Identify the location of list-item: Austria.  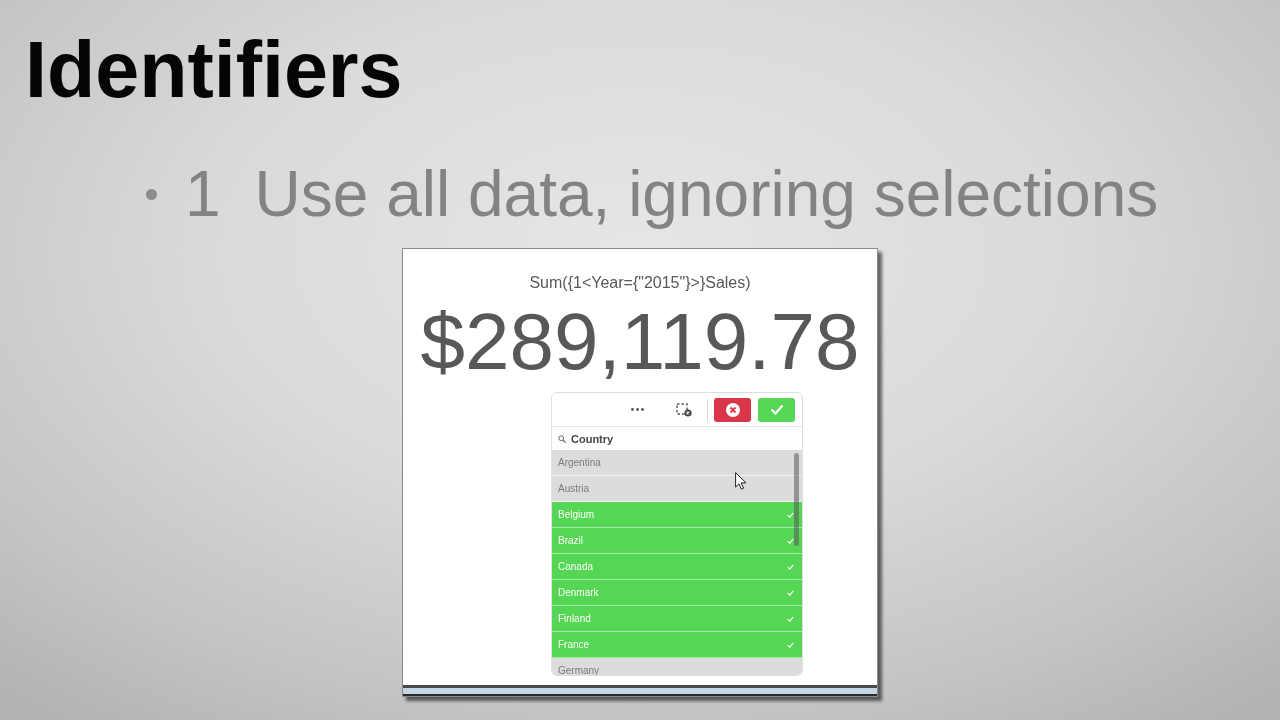
(677, 489).